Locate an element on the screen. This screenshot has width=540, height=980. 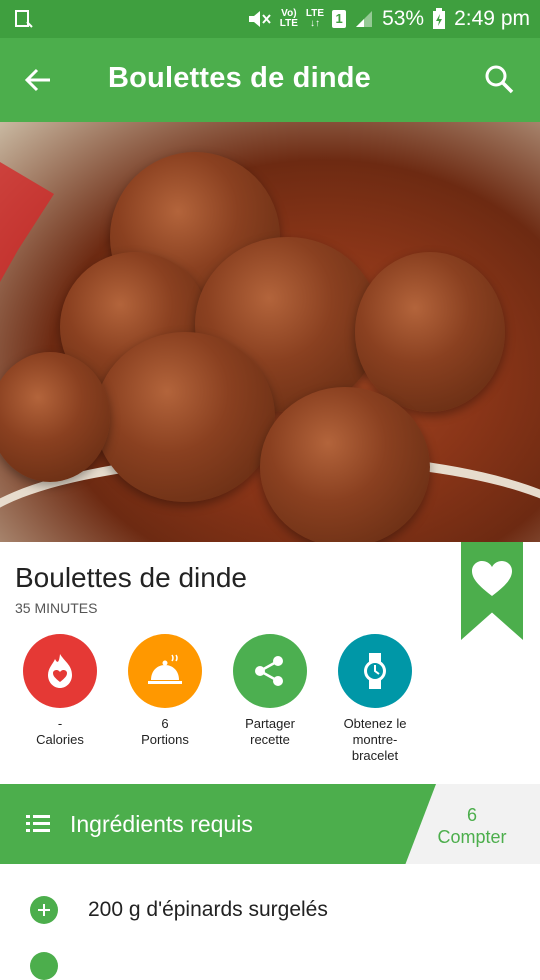
metric-calories: - Calories is located at coordinates (60, 691).